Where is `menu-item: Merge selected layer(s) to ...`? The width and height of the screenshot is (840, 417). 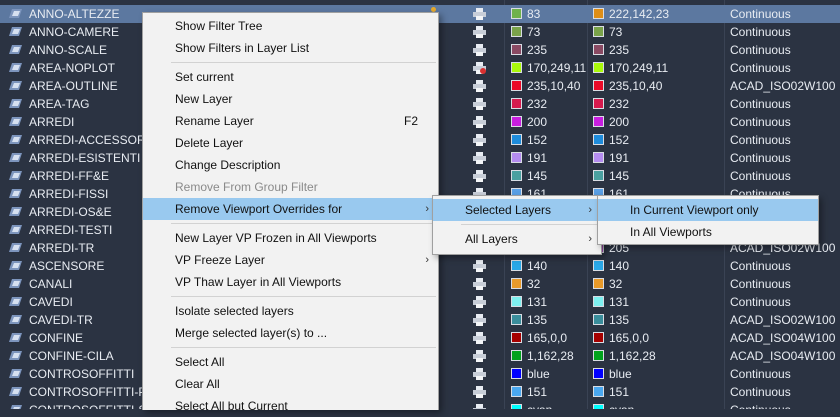 menu-item: Merge selected layer(s) to ... is located at coordinates (290, 333).